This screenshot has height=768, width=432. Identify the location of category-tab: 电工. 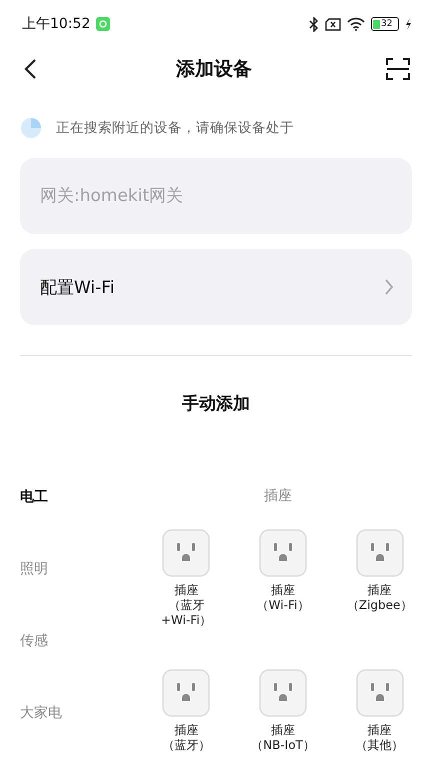
(79, 497).